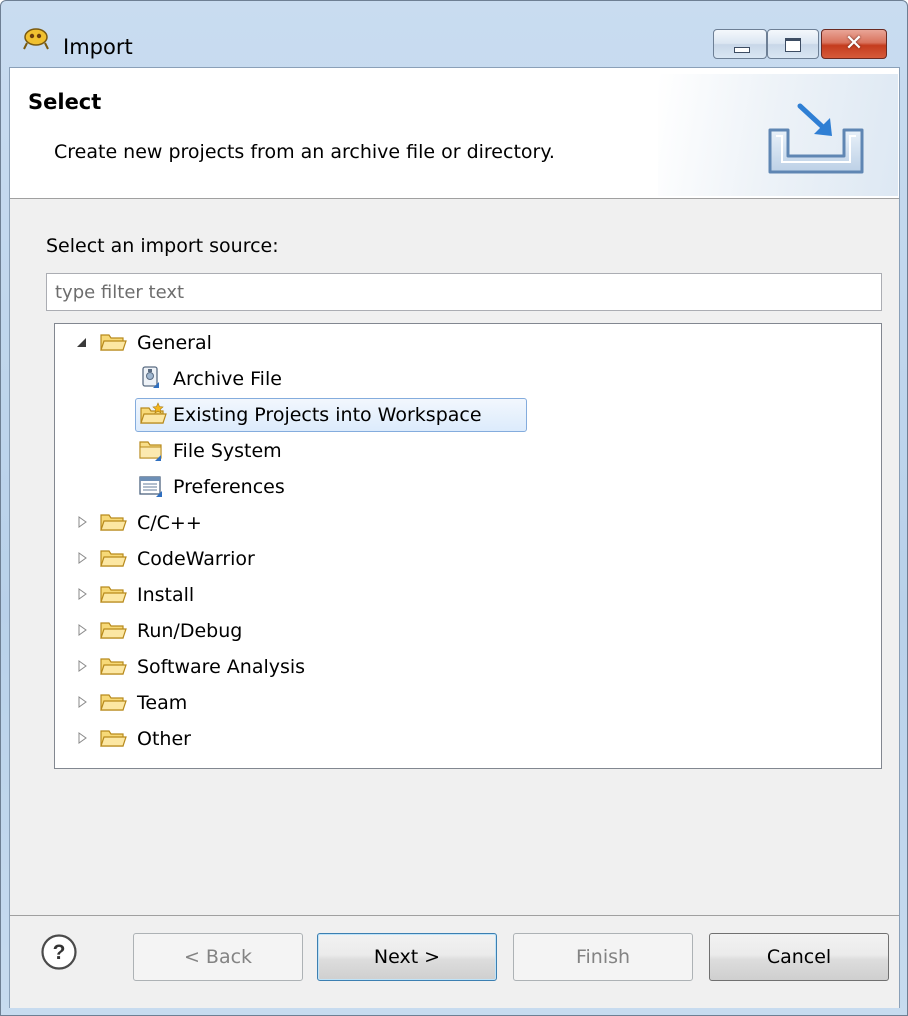  I want to click on cancel-button: Cancel, so click(799, 957).